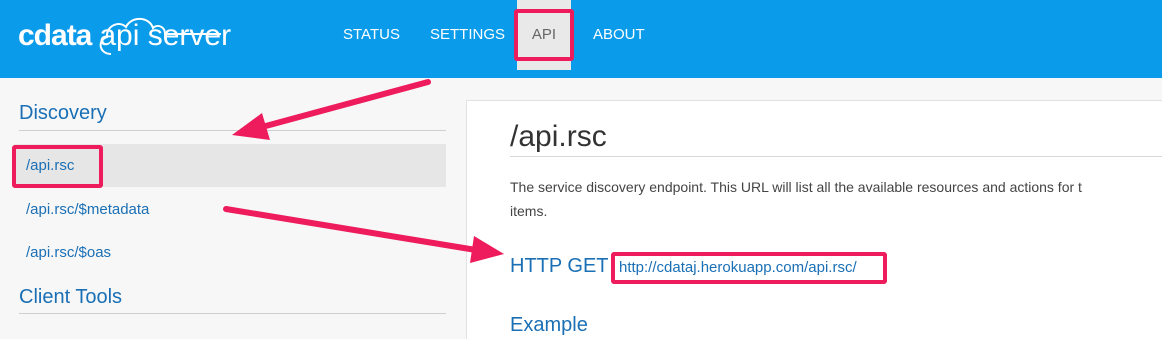  I want to click on endpoint-description-continued: items., so click(529, 211).